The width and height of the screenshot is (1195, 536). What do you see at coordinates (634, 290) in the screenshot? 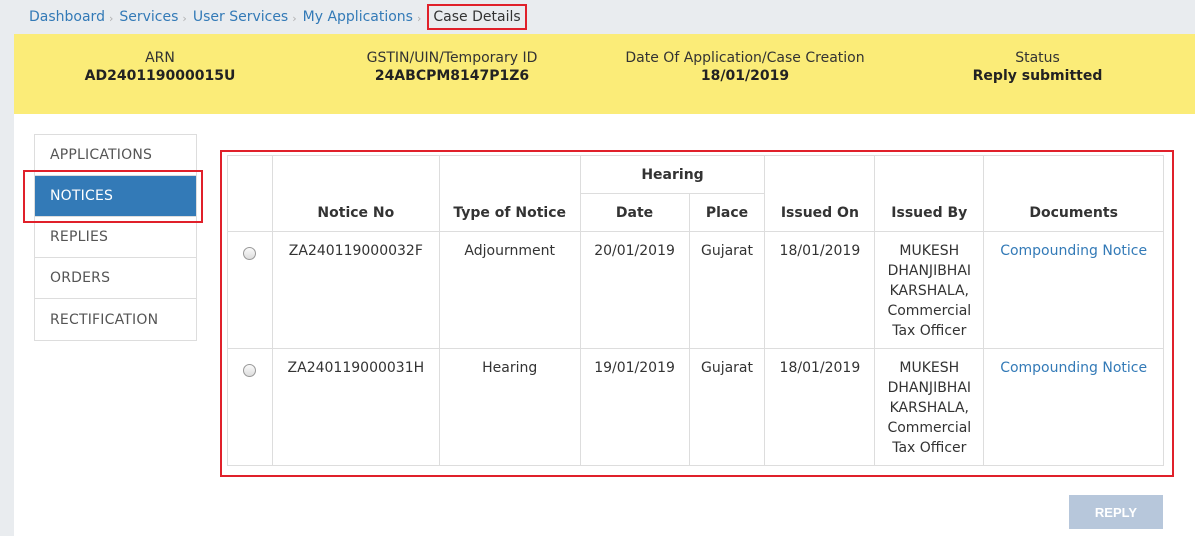
I see `hearing-date-cell: 20/01/2019` at bounding box center [634, 290].